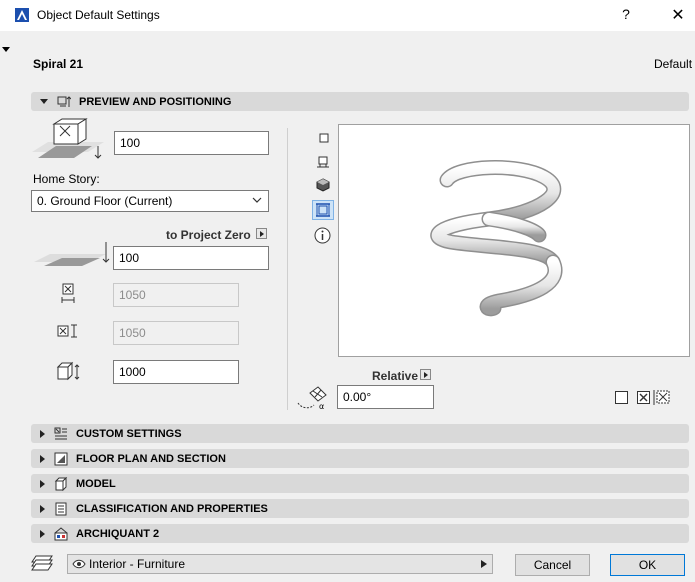  I want to click on layer-icon, so click(42, 563).